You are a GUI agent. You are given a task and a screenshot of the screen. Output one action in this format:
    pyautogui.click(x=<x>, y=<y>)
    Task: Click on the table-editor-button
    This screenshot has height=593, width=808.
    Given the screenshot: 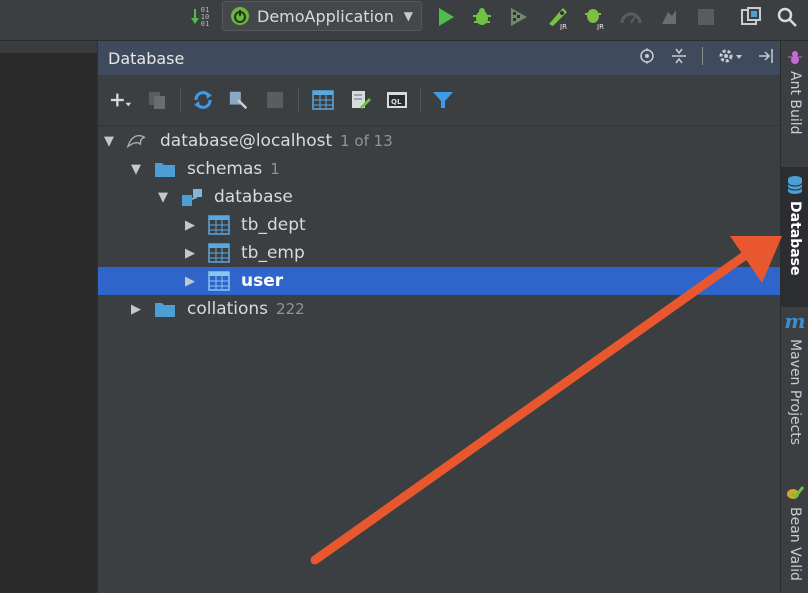 What is the action you would take?
    pyautogui.click(x=323, y=100)
    